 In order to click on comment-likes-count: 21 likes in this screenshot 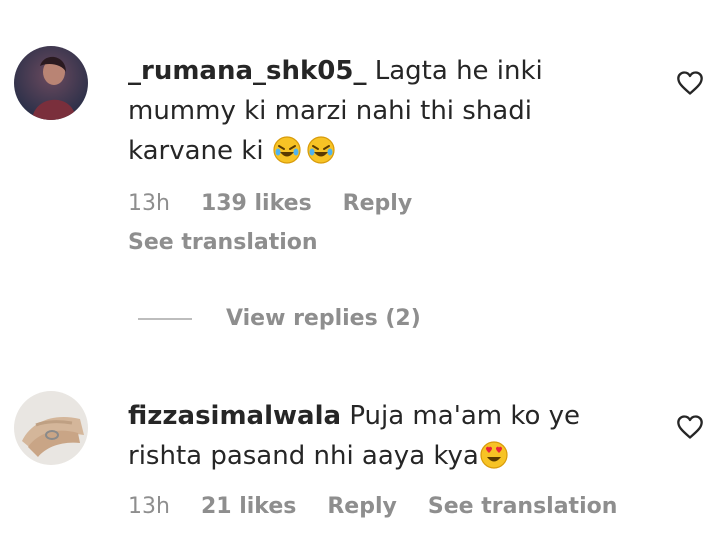, I will do `click(248, 506)`.